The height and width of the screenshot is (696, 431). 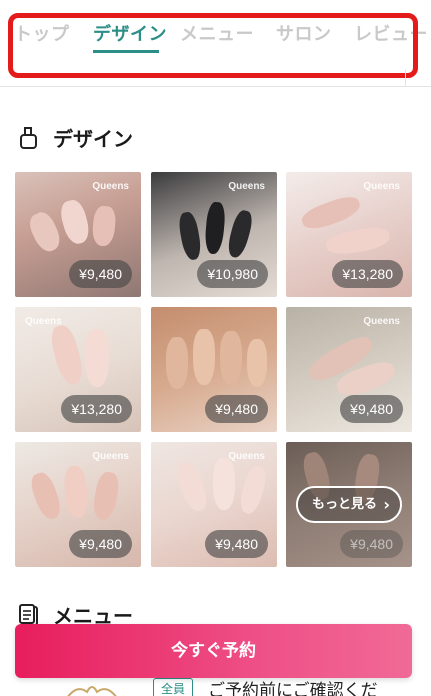 I want to click on design-tile: ¥9,480 もっと見る ›, so click(x=349, y=504).